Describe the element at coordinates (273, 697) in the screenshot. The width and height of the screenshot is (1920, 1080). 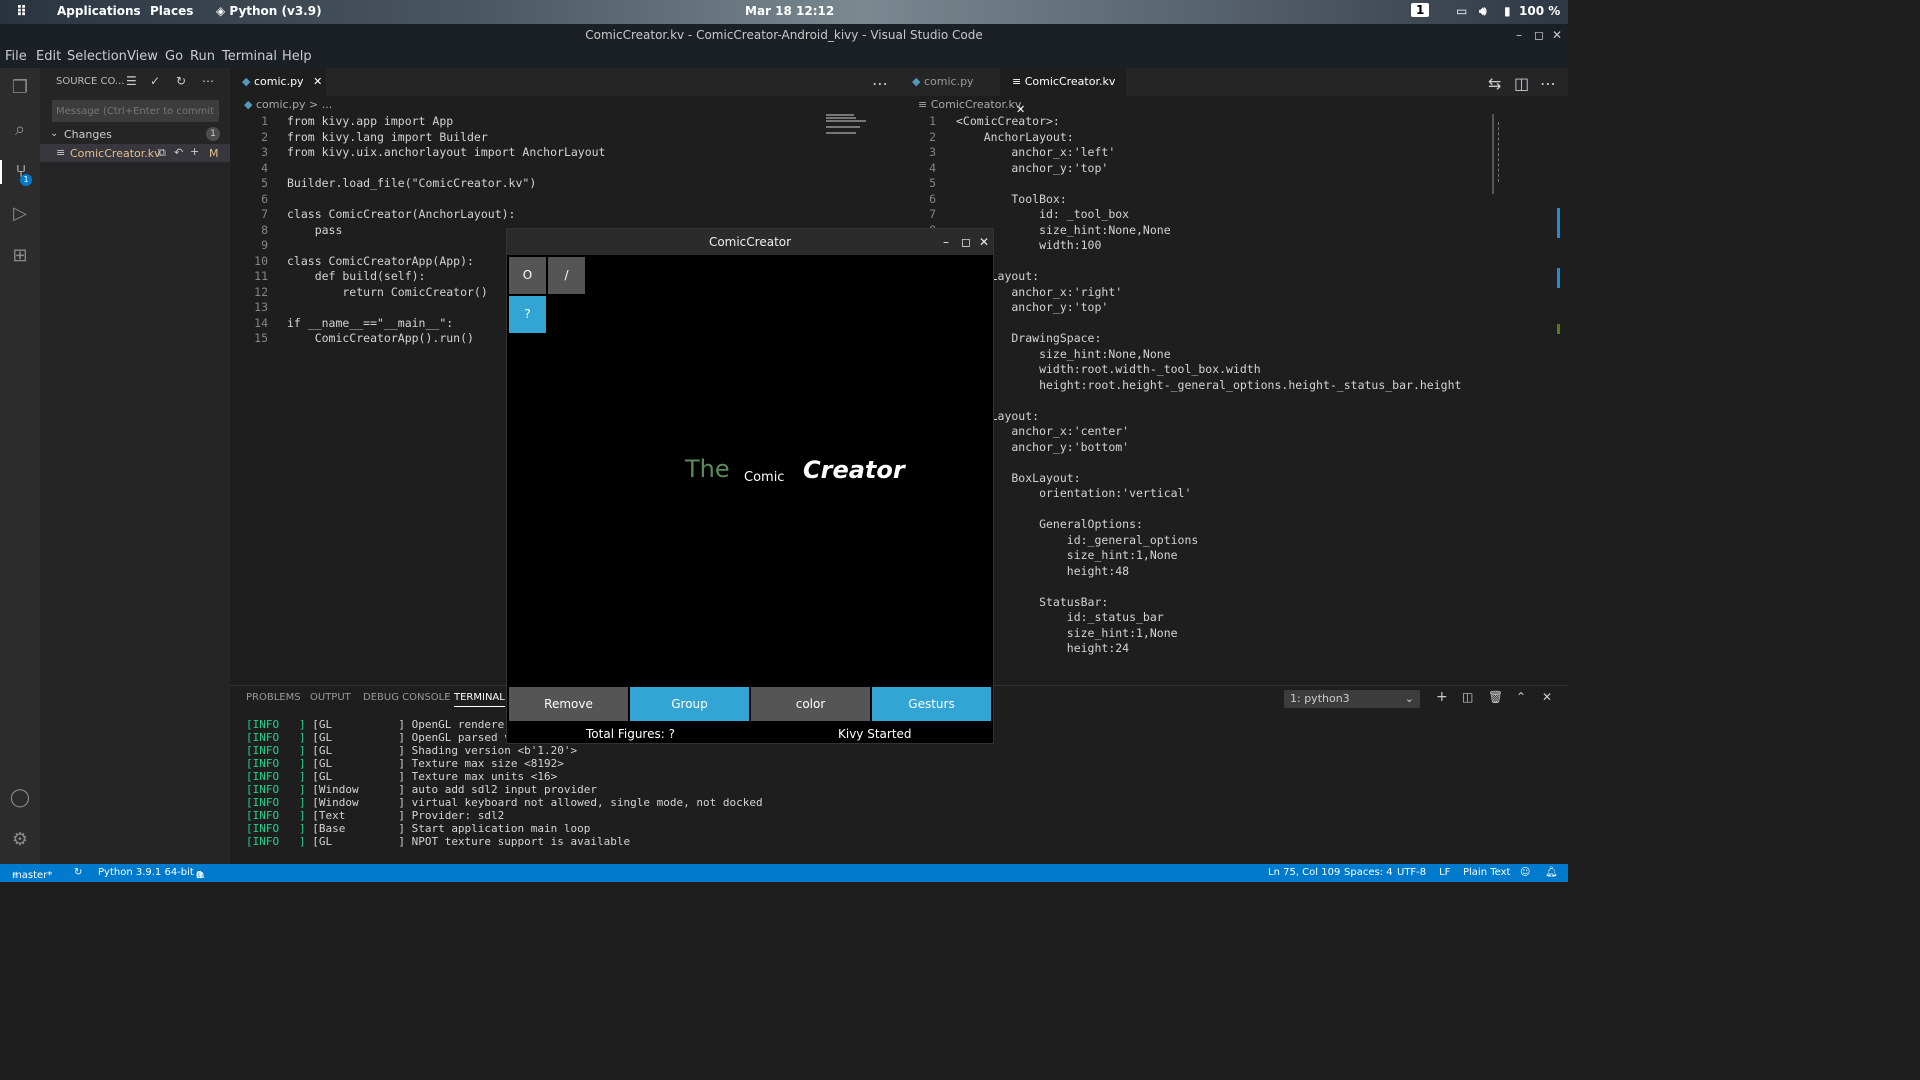
I see `tab-problems: PROBLEMS` at that location.